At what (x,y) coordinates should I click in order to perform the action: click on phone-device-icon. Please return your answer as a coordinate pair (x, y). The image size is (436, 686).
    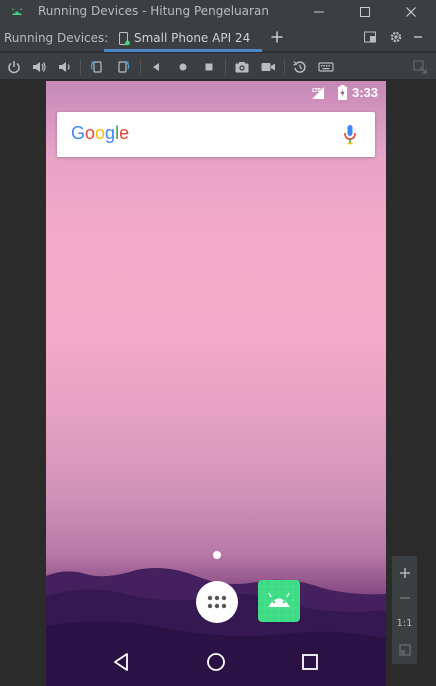
    Looking at the image, I should click on (124, 38).